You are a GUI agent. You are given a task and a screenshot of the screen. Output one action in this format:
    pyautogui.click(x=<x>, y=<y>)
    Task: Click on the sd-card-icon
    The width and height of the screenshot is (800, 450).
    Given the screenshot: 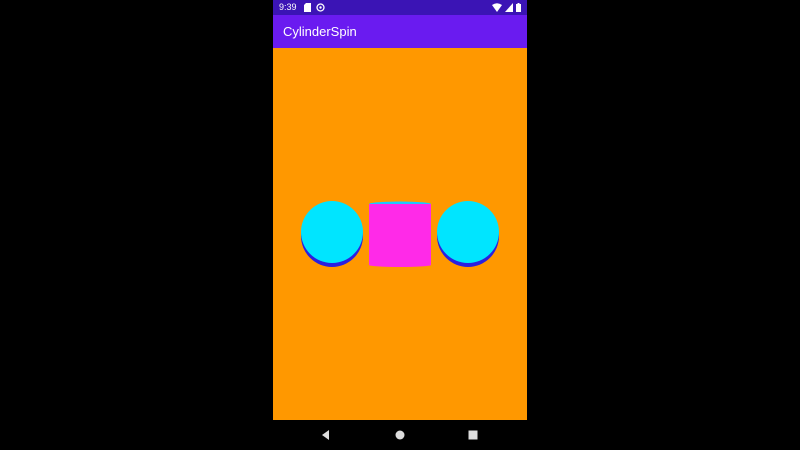 What is the action you would take?
    pyautogui.click(x=307, y=7)
    